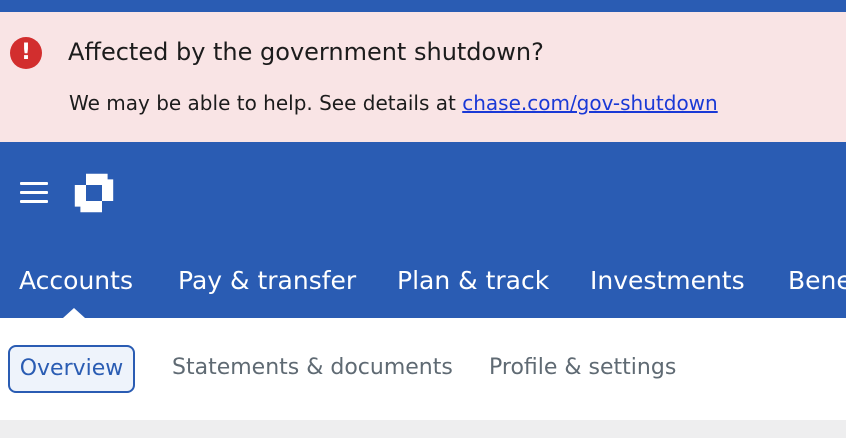 The height and width of the screenshot is (438, 846). I want to click on nav-plan-track: Plan & track, so click(473, 280).